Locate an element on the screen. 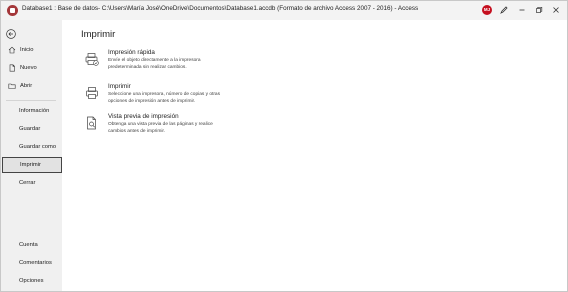  user-avatar: MJ is located at coordinates (487, 10).